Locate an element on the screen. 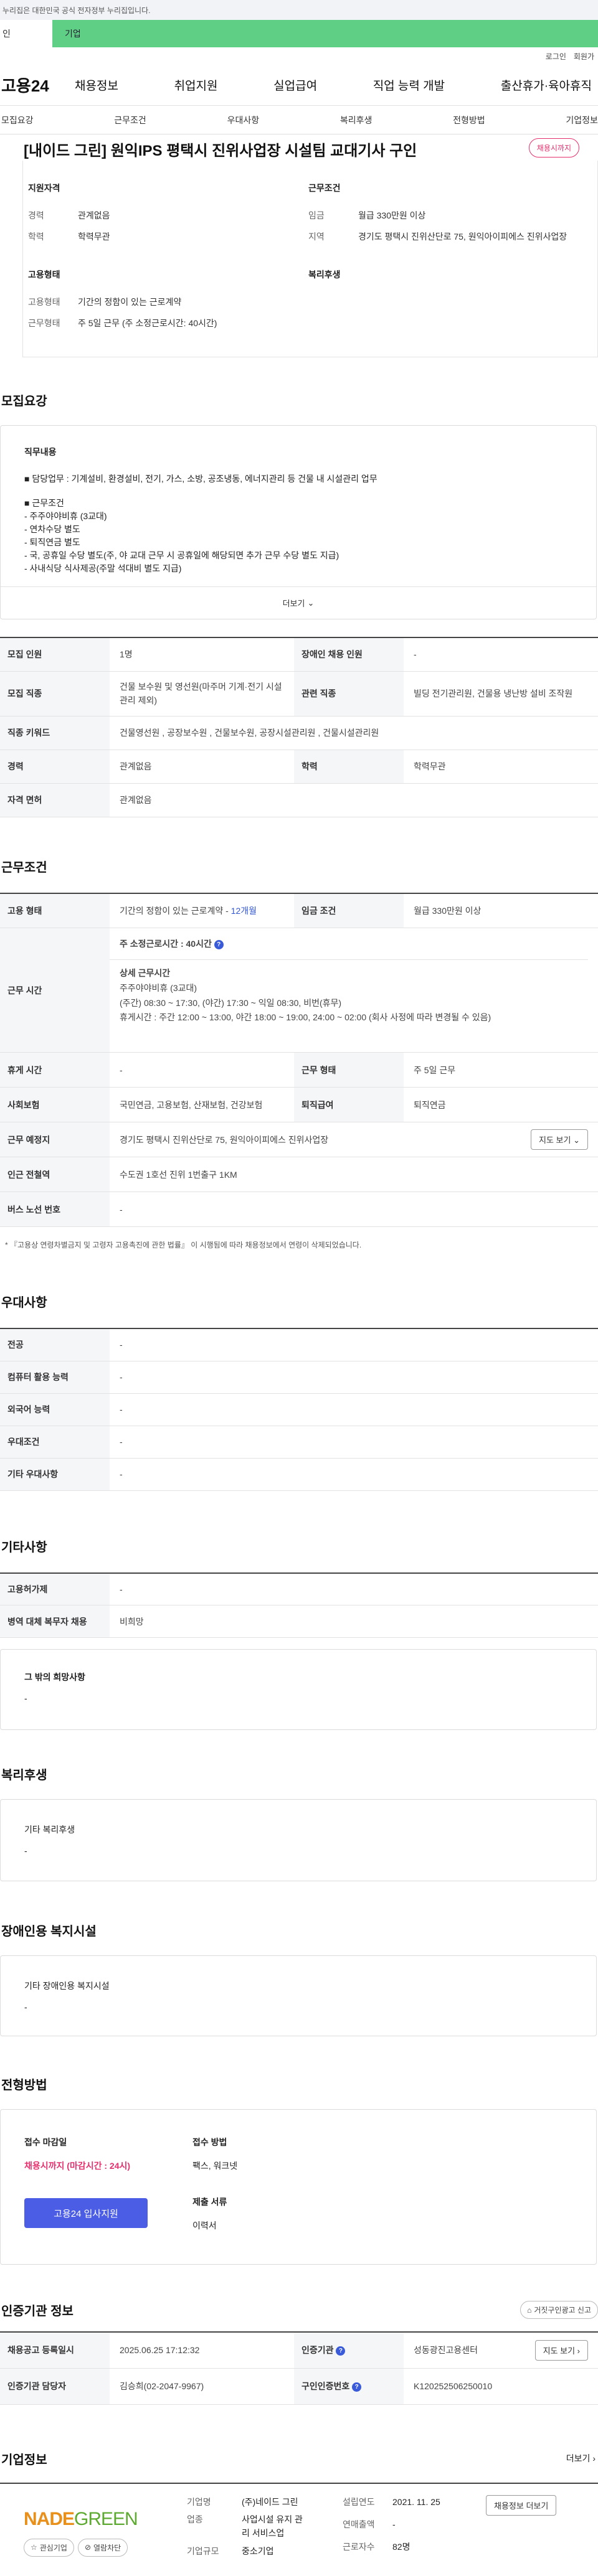  global-nav: 고용24 채용정보 취업지원 실업급여 직업 능력 개발 출산휴가·육아휴직 is located at coordinates (299, 85).